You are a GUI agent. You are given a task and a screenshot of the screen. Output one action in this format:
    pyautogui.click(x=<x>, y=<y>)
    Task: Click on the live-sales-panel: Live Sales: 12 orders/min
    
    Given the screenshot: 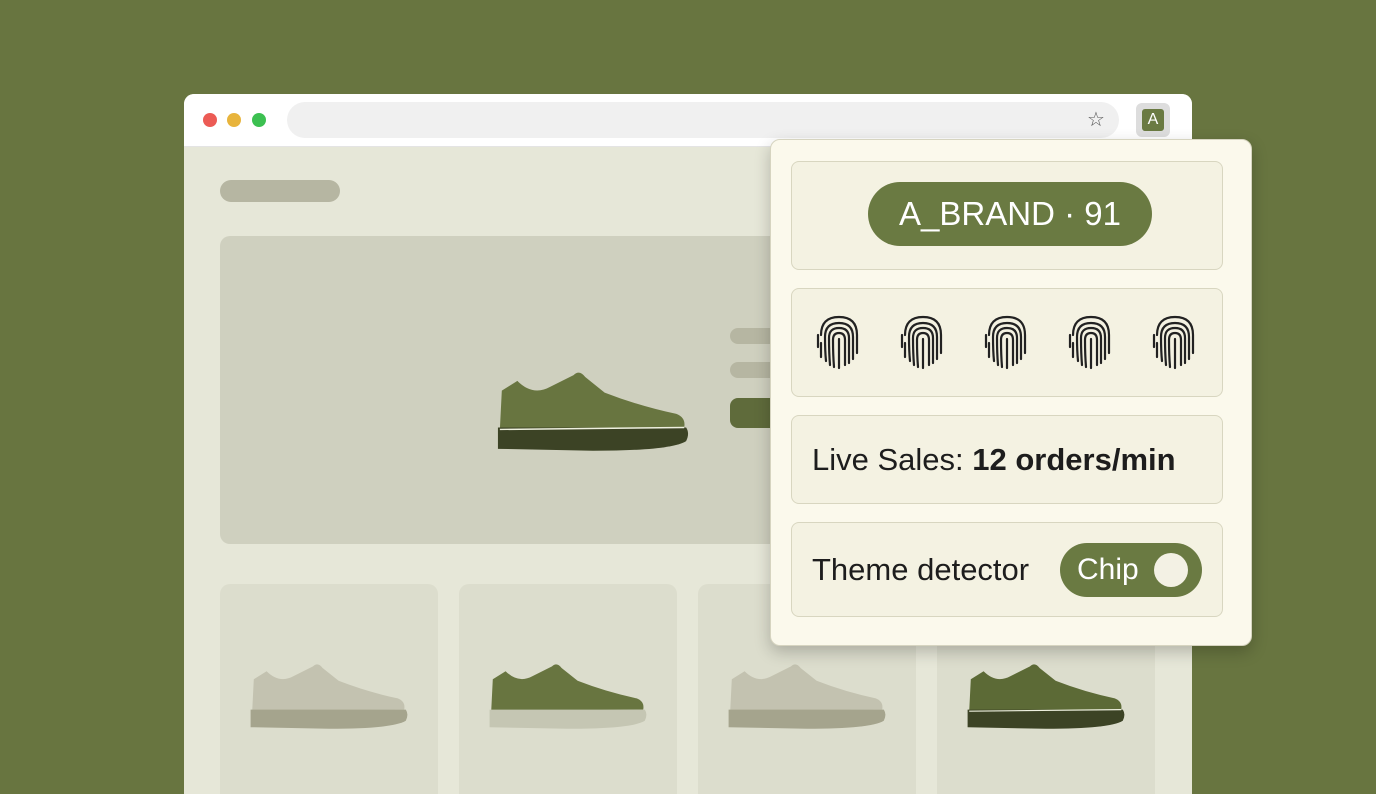 What is the action you would take?
    pyautogui.click(x=1007, y=459)
    